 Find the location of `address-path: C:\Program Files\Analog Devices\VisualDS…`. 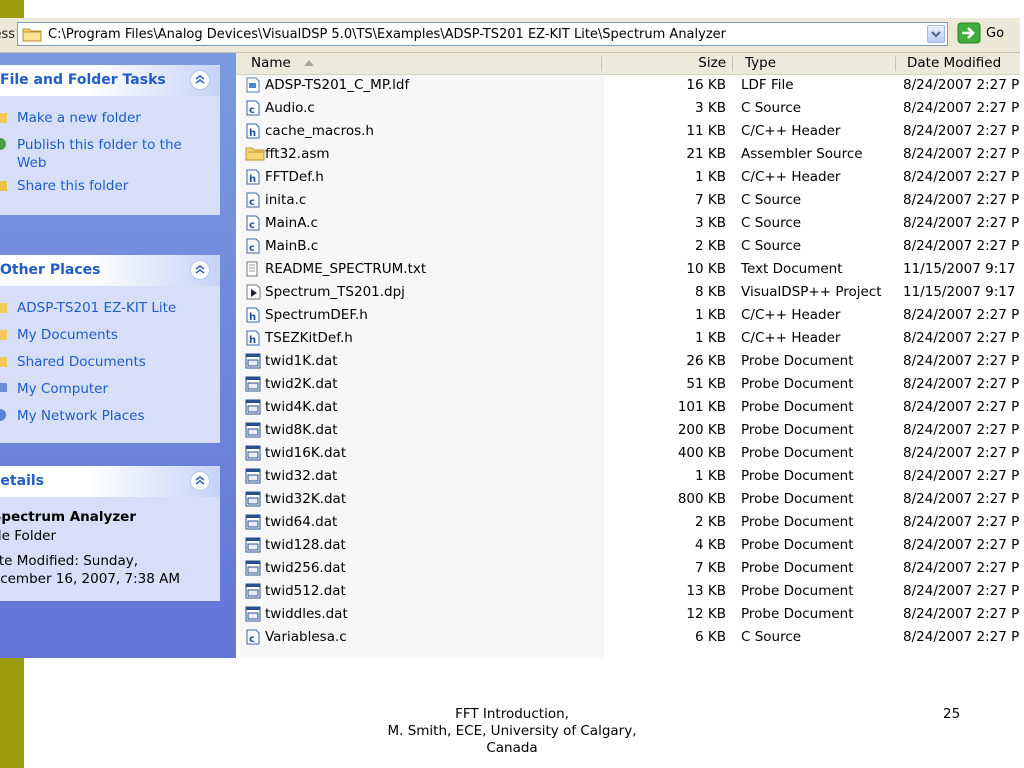

address-path: C:\Program Files\Analog Devices\VisualDS… is located at coordinates (387, 34).